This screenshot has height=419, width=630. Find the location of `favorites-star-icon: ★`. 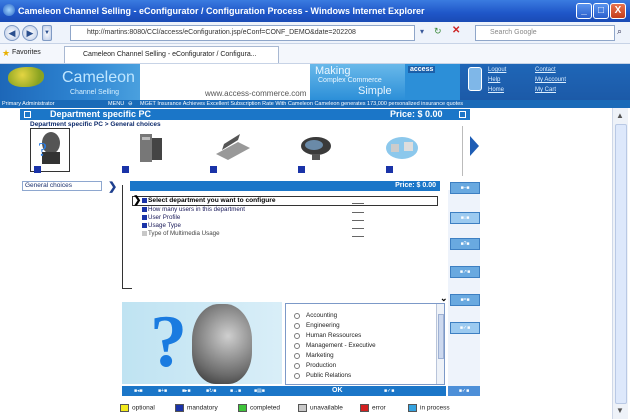

favorites-star-icon: ★ is located at coordinates (6, 53).